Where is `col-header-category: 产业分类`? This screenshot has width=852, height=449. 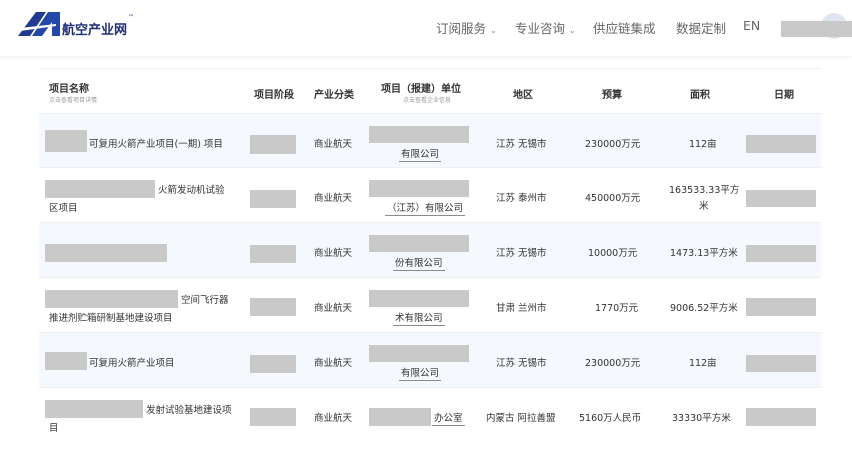
col-header-category: 产业分类 is located at coordinates (334, 95).